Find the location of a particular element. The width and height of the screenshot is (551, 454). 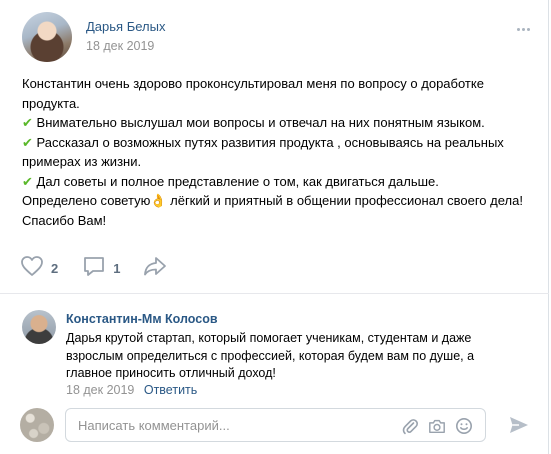

comment-author-name: Константин-Мм Колосов is located at coordinates (142, 319).